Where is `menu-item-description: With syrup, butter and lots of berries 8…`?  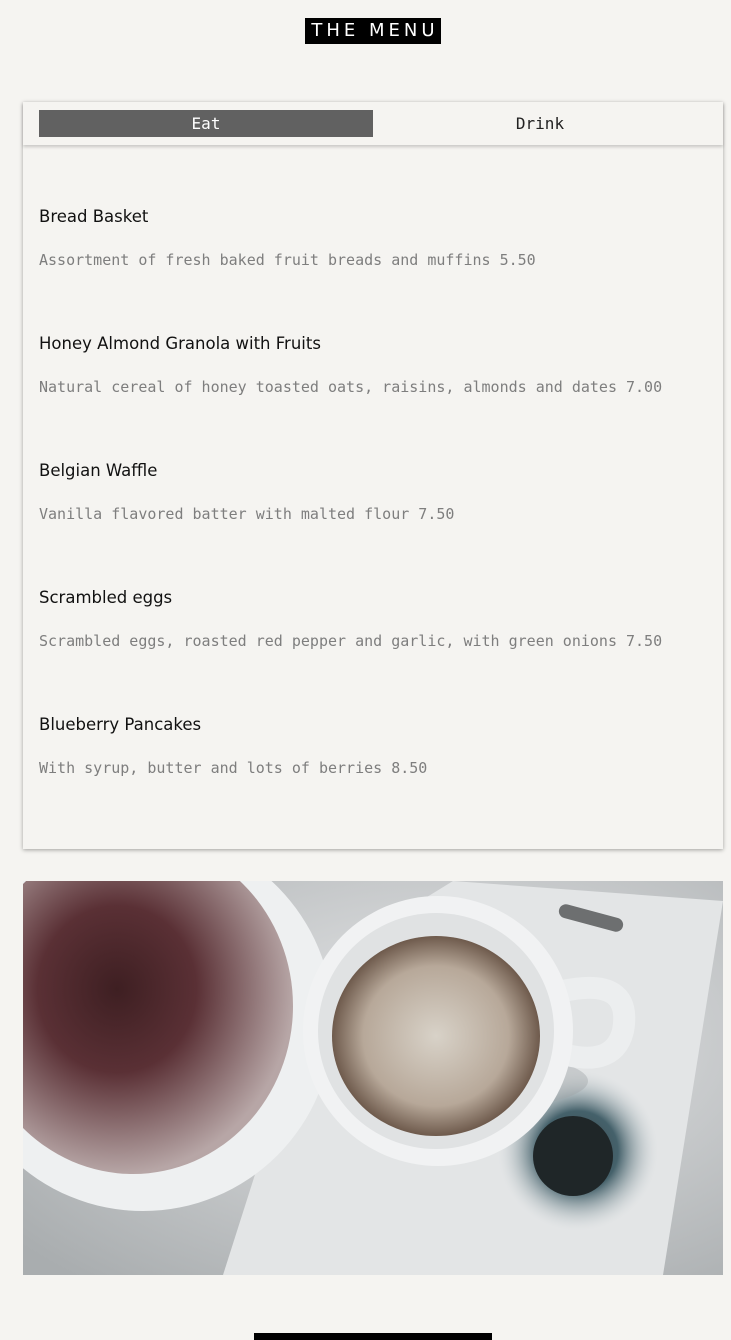 menu-item-description: With syrup, butter and lots of berries 8… is located at coordinates (233, 768).